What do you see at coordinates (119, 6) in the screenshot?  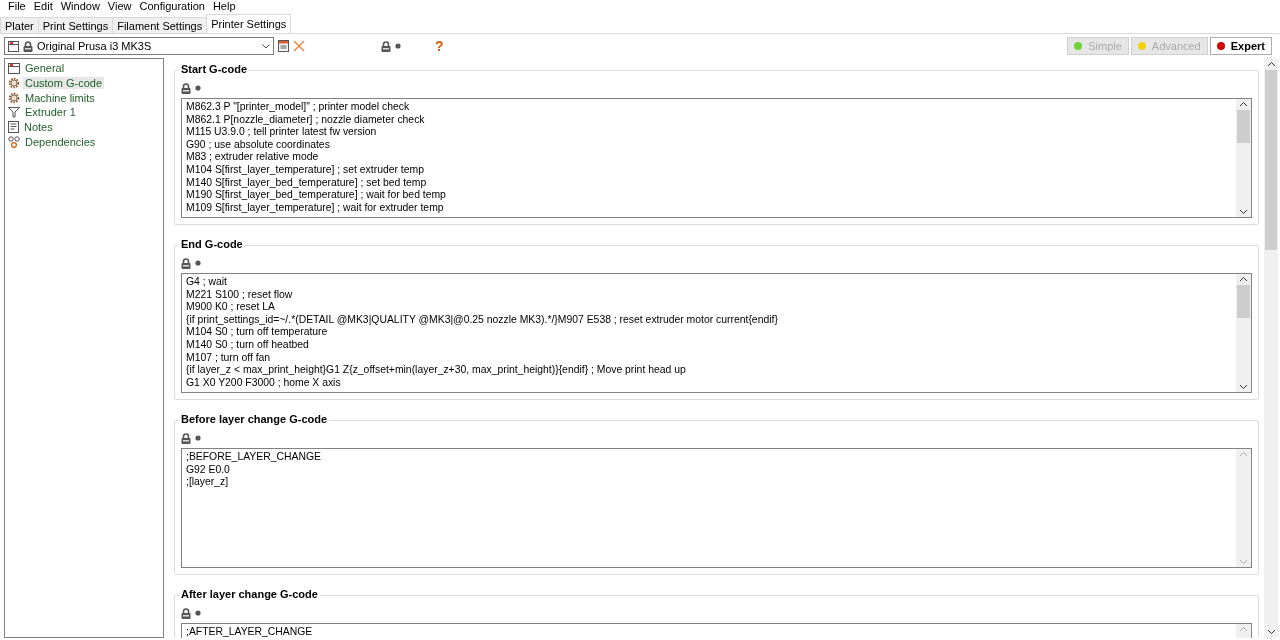 I see `menu-item: View` at bounding box center [119, 6].